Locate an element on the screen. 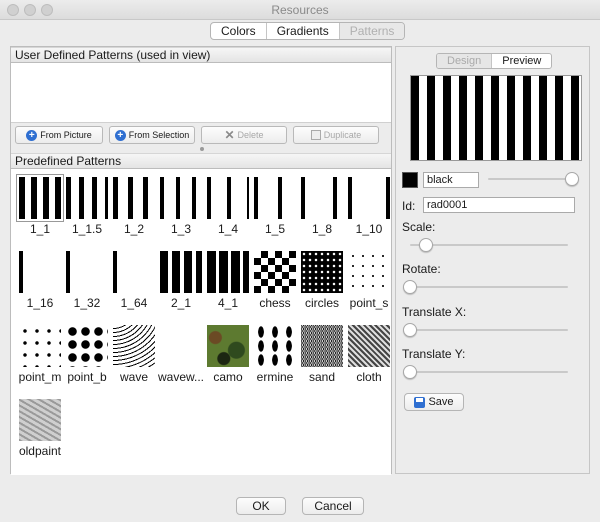  pattern-item: camo is located at coordinates (228, 354).